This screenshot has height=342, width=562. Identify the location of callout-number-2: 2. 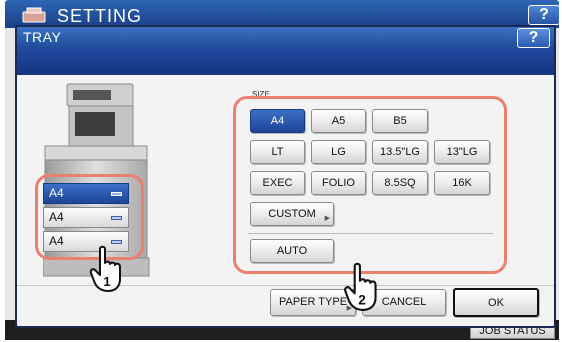
(362, 300).